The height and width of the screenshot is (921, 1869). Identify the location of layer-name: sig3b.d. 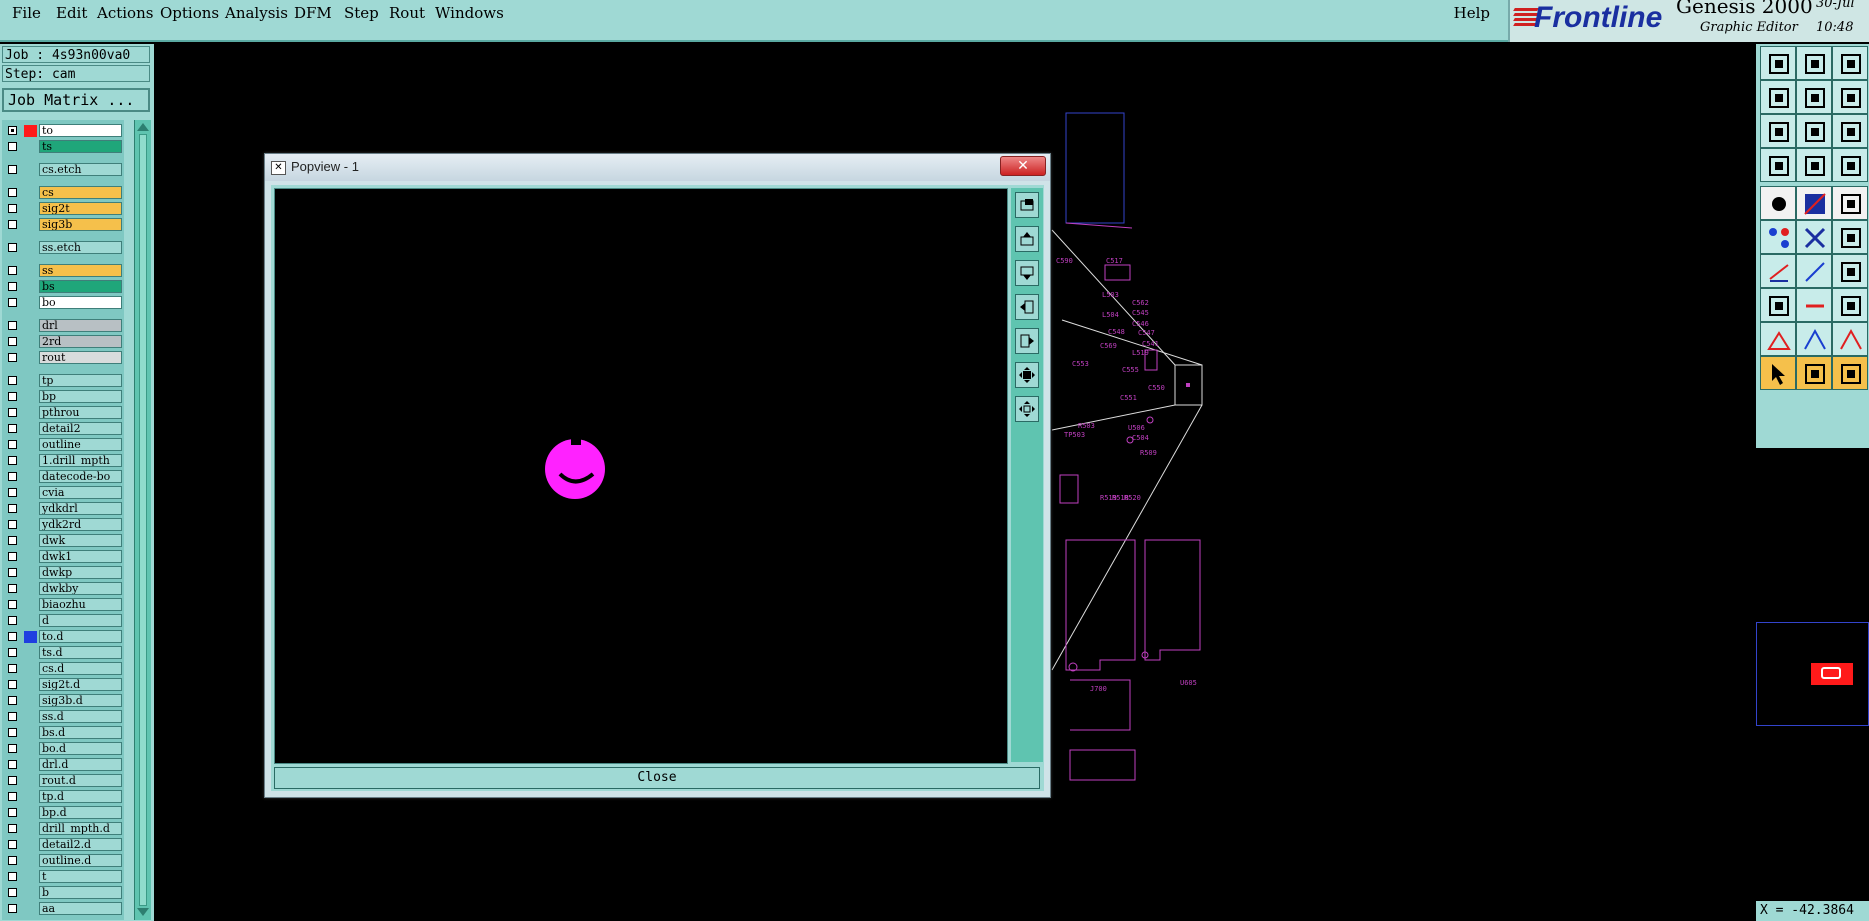
(80, 700).